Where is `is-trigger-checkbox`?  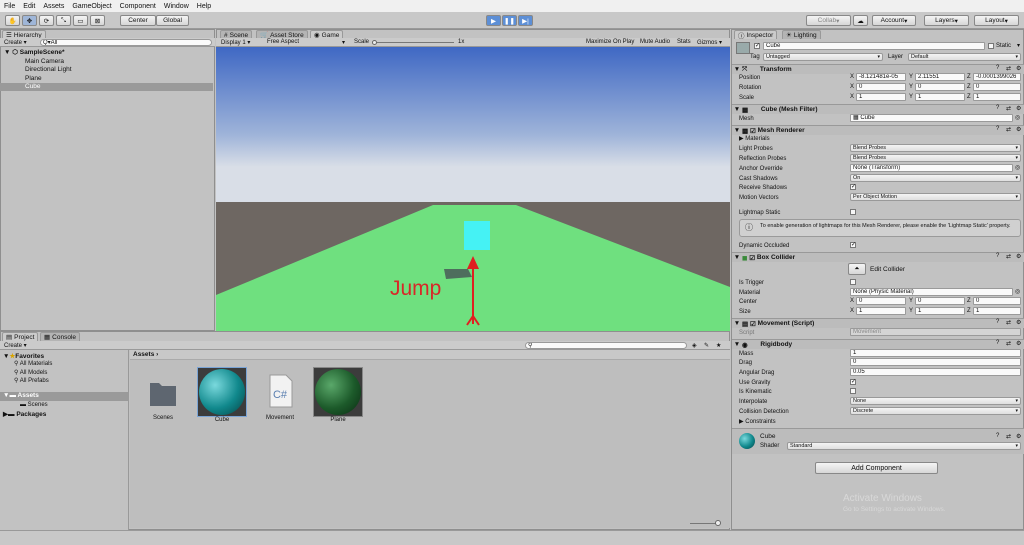 is-trigger-checkbox is located at coordinates (853, 282).